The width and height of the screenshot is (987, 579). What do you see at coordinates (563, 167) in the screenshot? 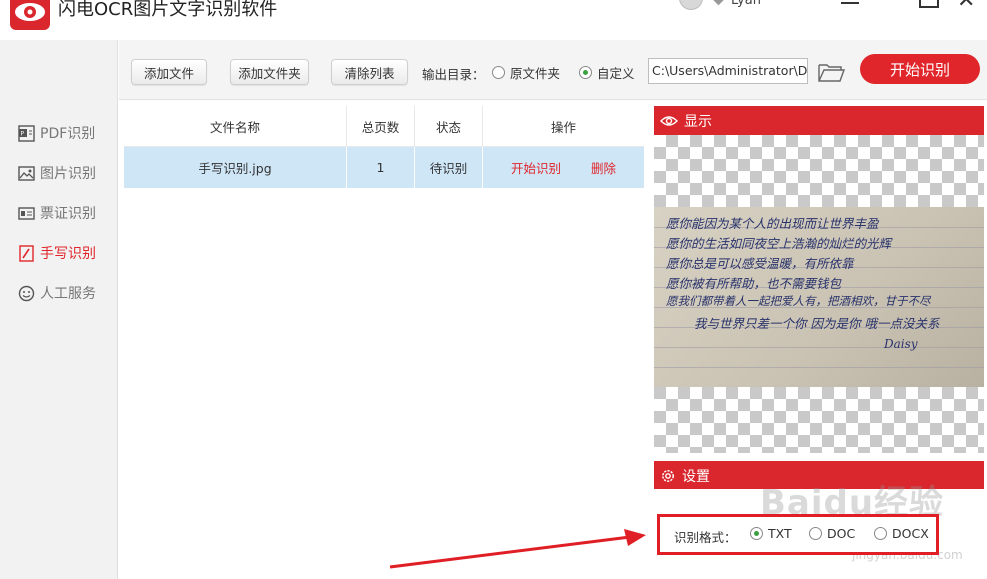
I see `action-cell: 开始识别 删除` at bounding box center [563, 167].